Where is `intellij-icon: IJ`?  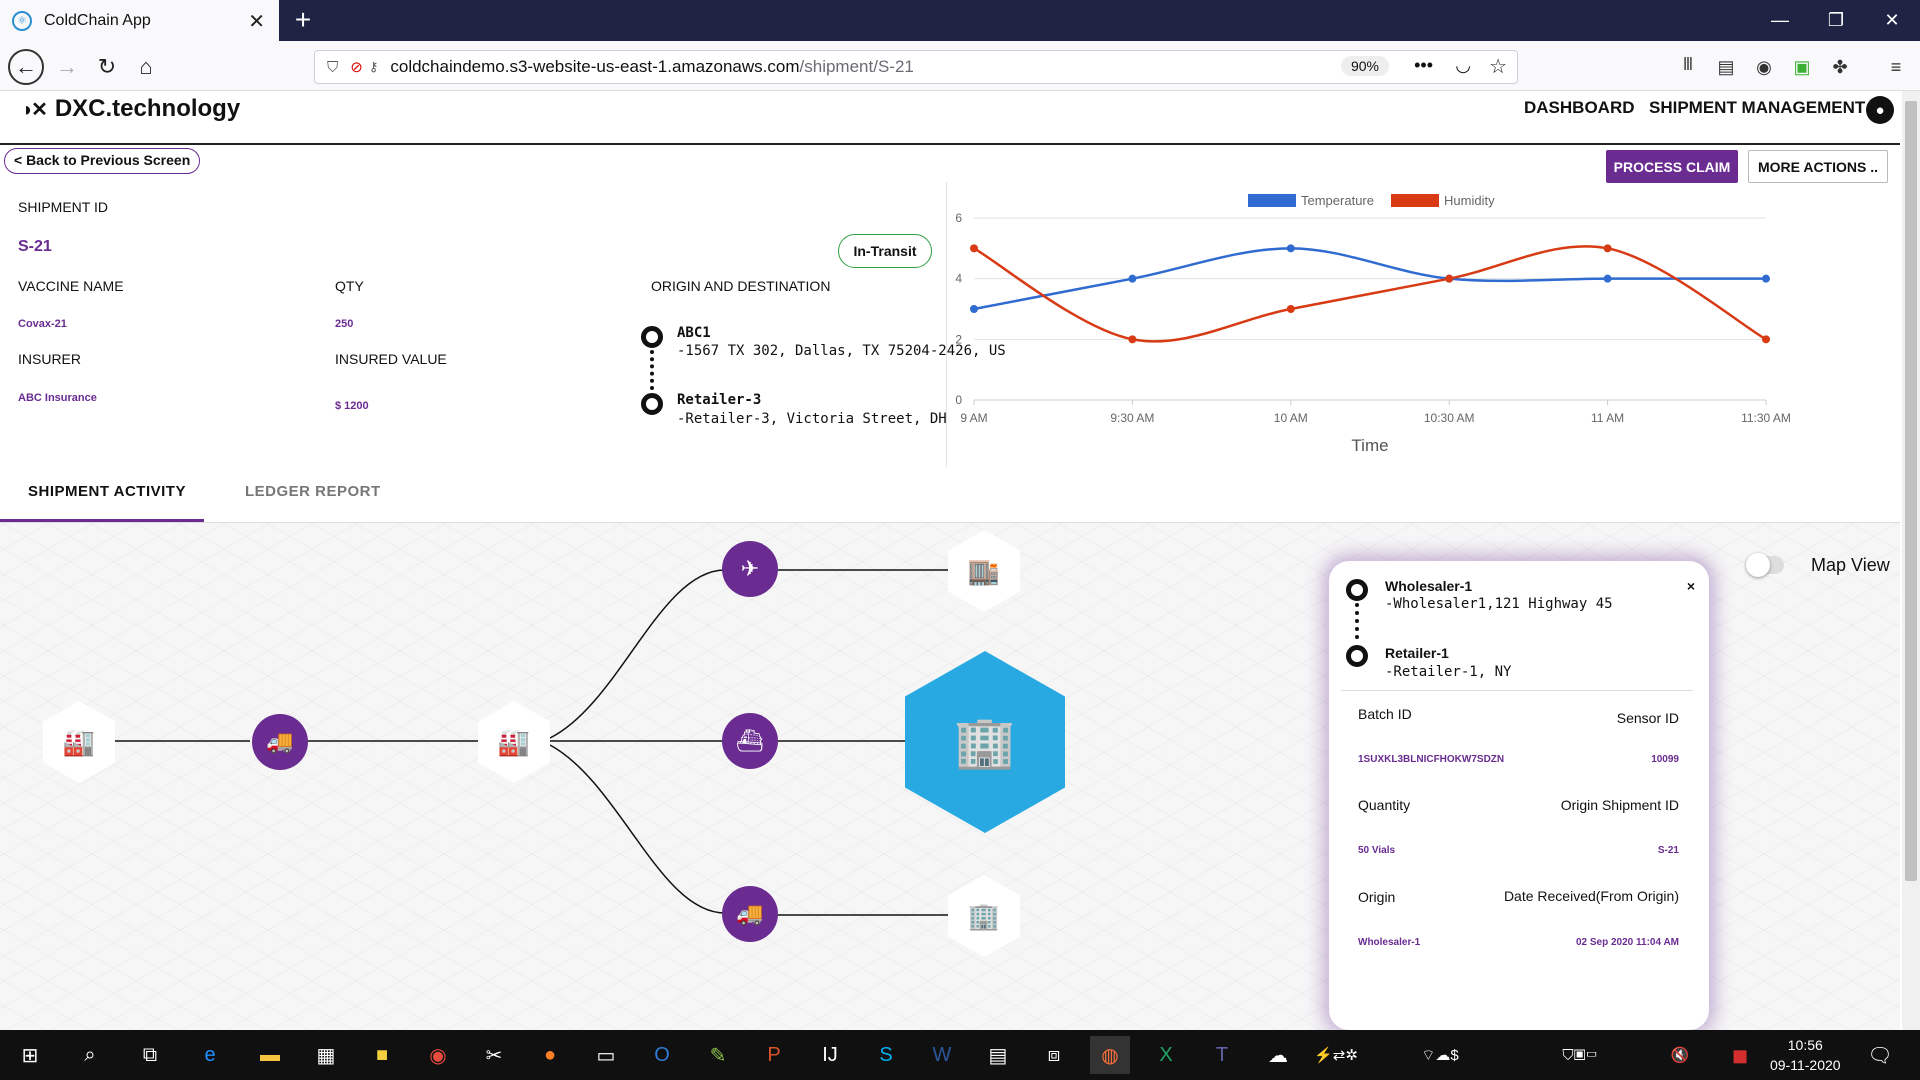 intellij-icon: IJ is located at coordinates (830, 1055).